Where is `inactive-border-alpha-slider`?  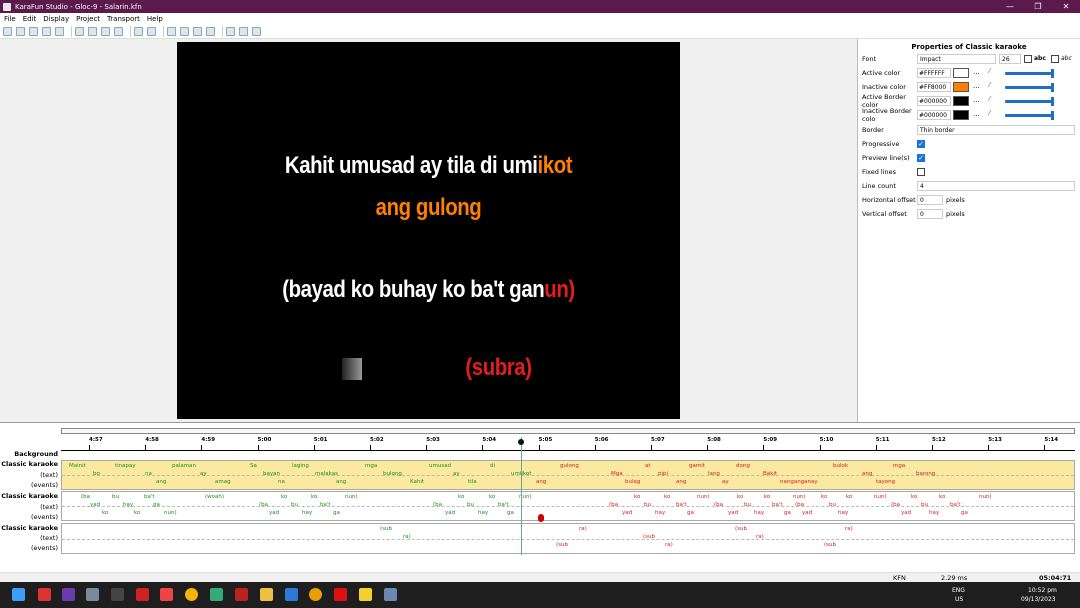 inactive-border-alpha-slider is located at coordinates (1029, 115).